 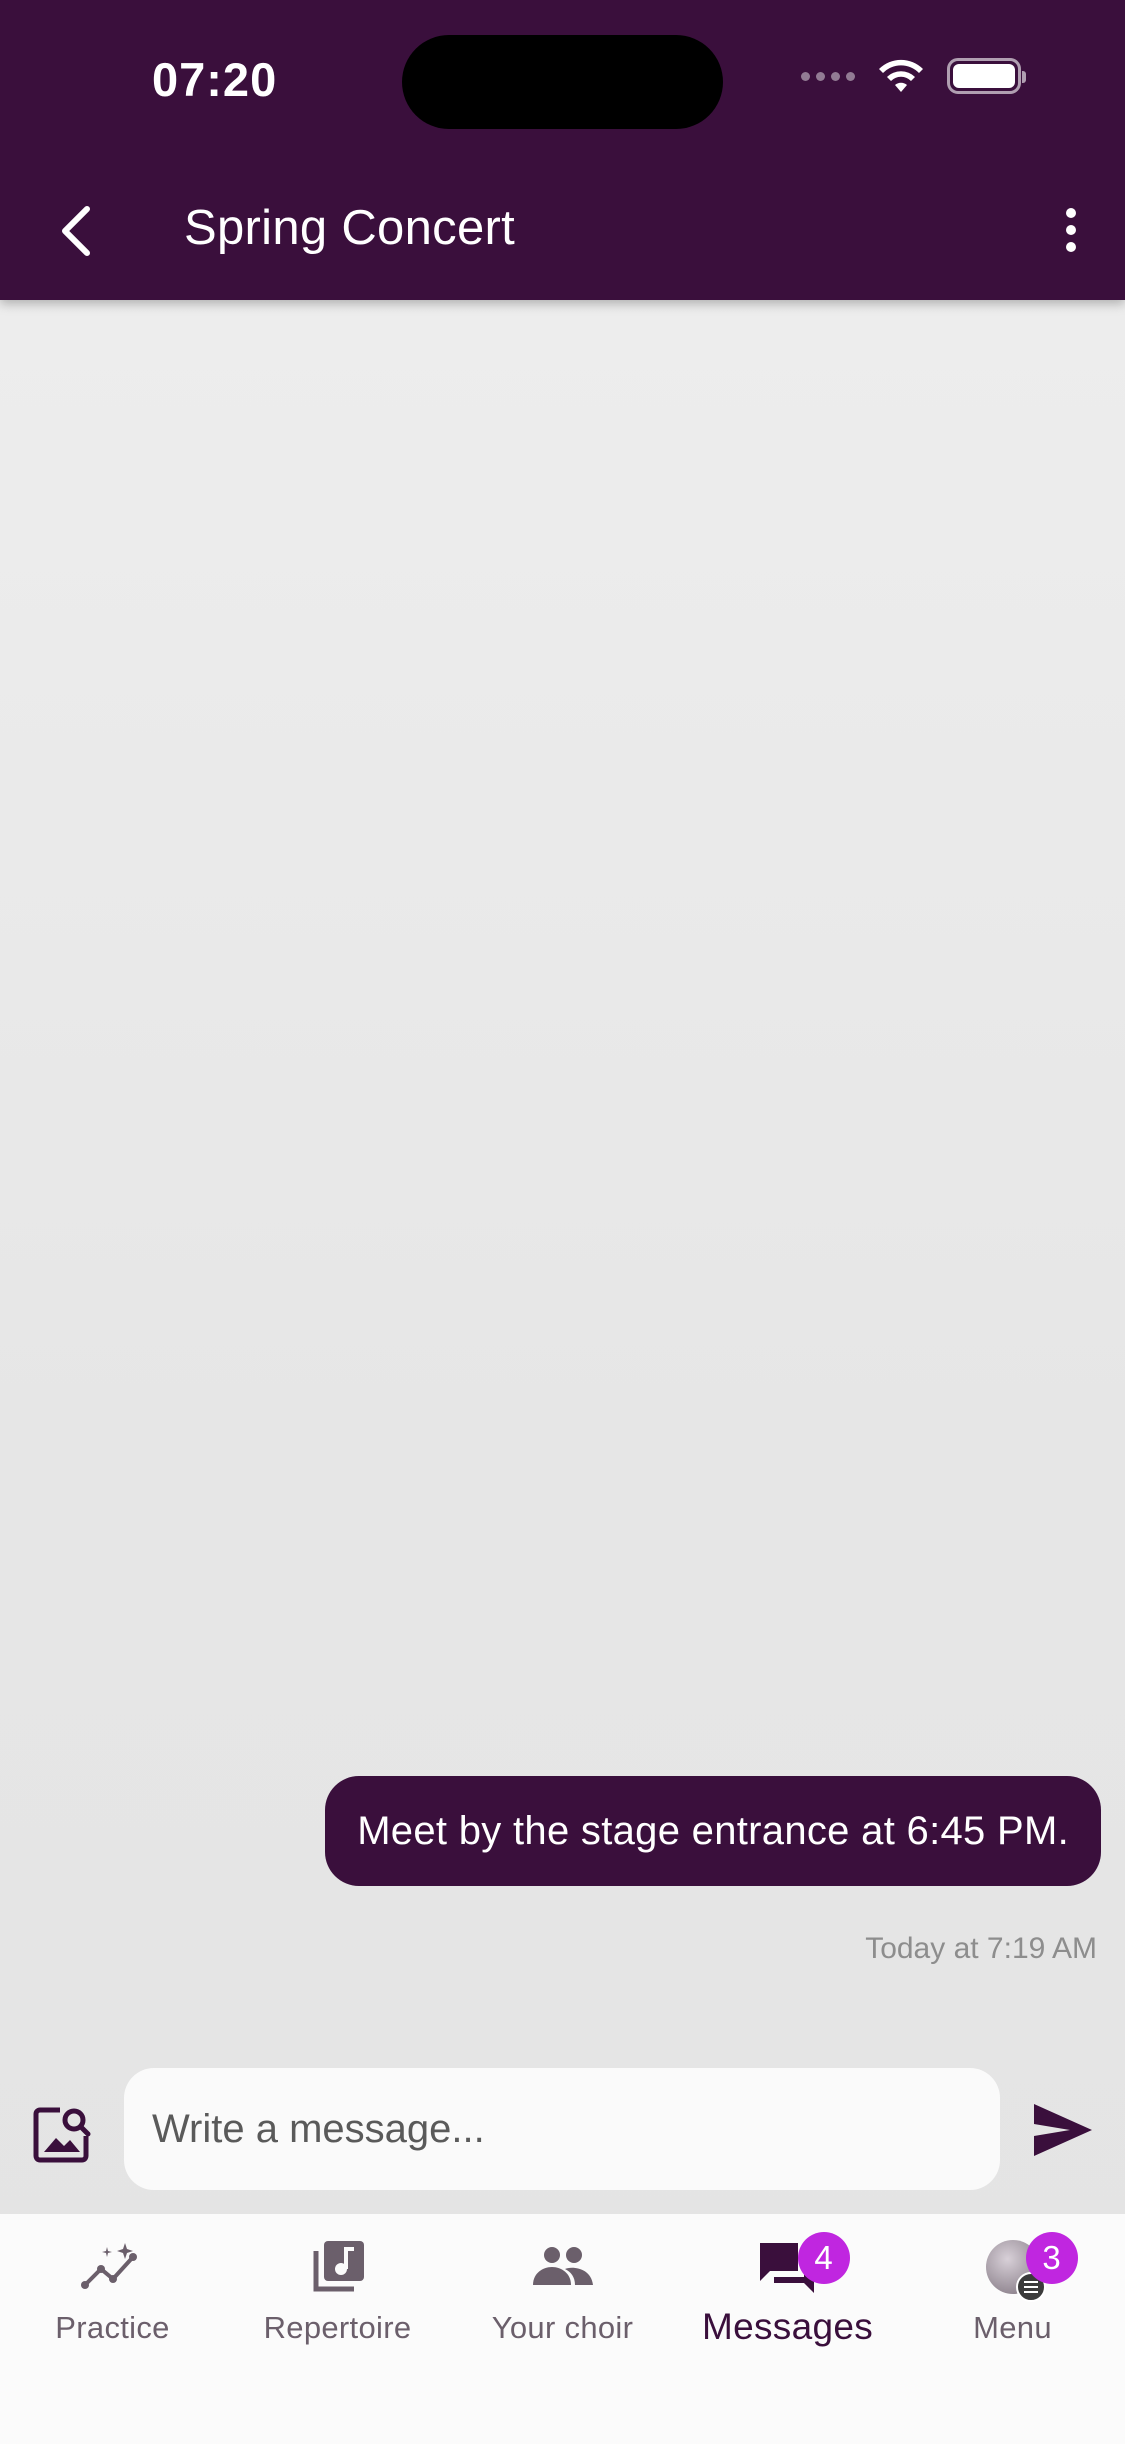 What do you see at coordinates (112, 2327) in the screenshot?
I see `tab-label: Practice` at bounding box center [112, 2327].